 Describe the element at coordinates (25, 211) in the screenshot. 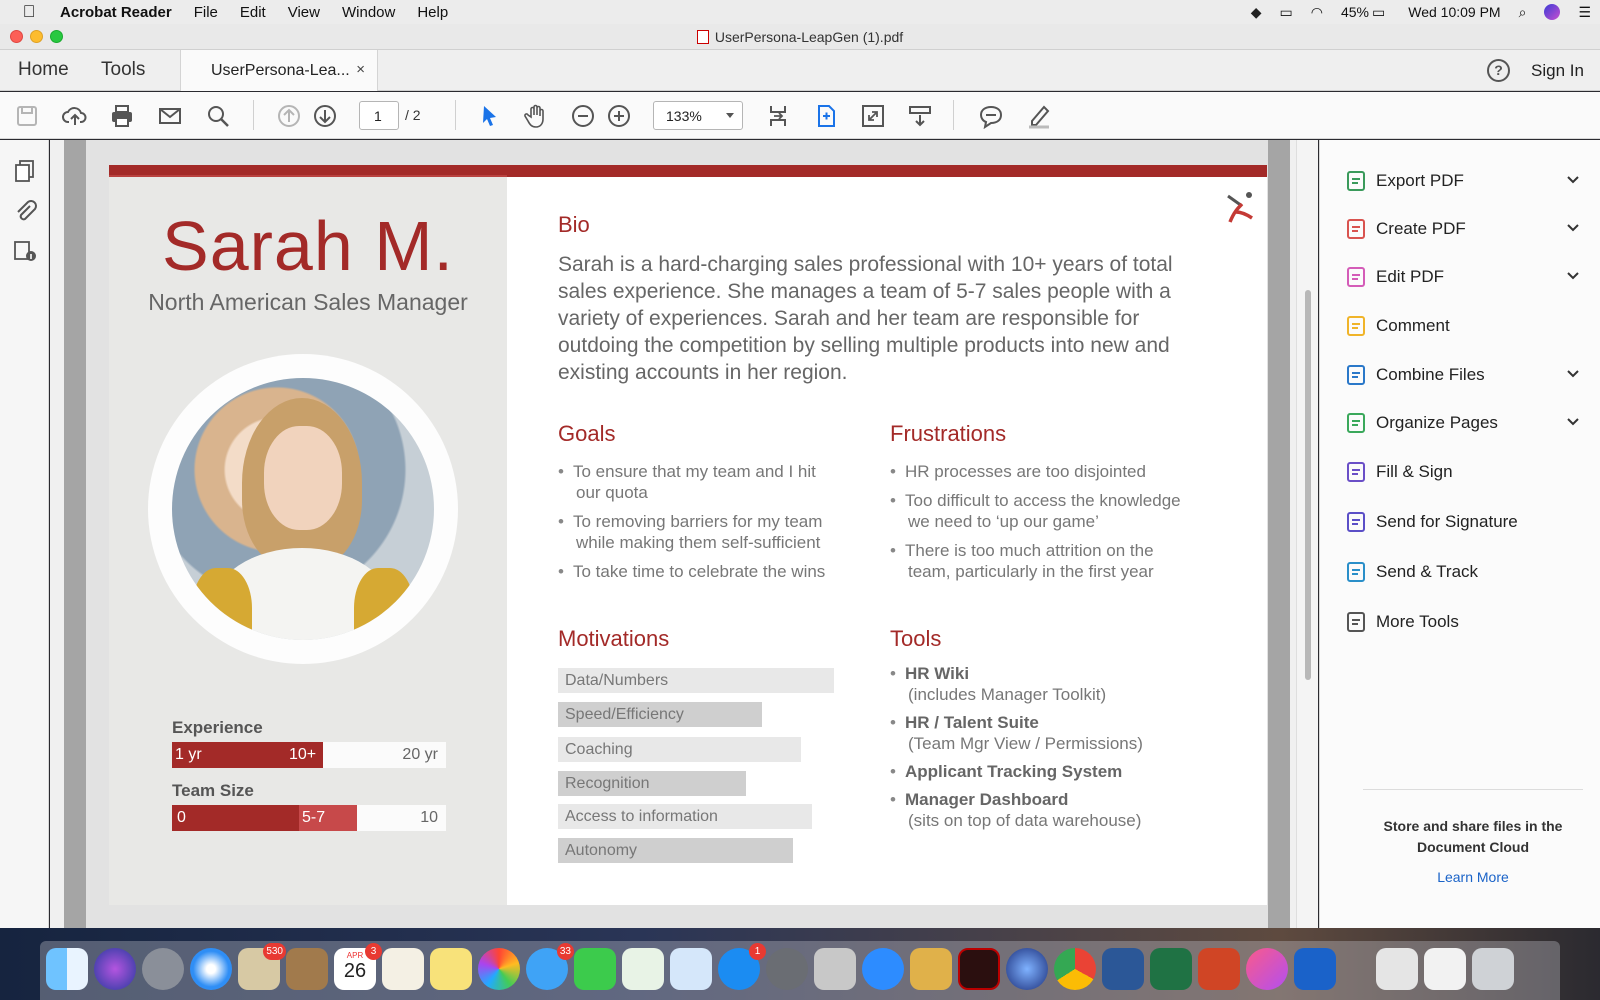

I see `attachments-icon` at that location.